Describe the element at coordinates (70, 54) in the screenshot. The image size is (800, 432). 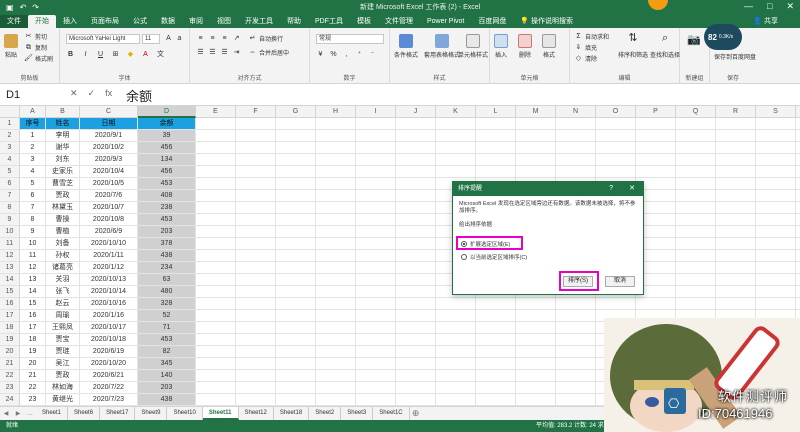
I see `bold-icon: B` at that location.